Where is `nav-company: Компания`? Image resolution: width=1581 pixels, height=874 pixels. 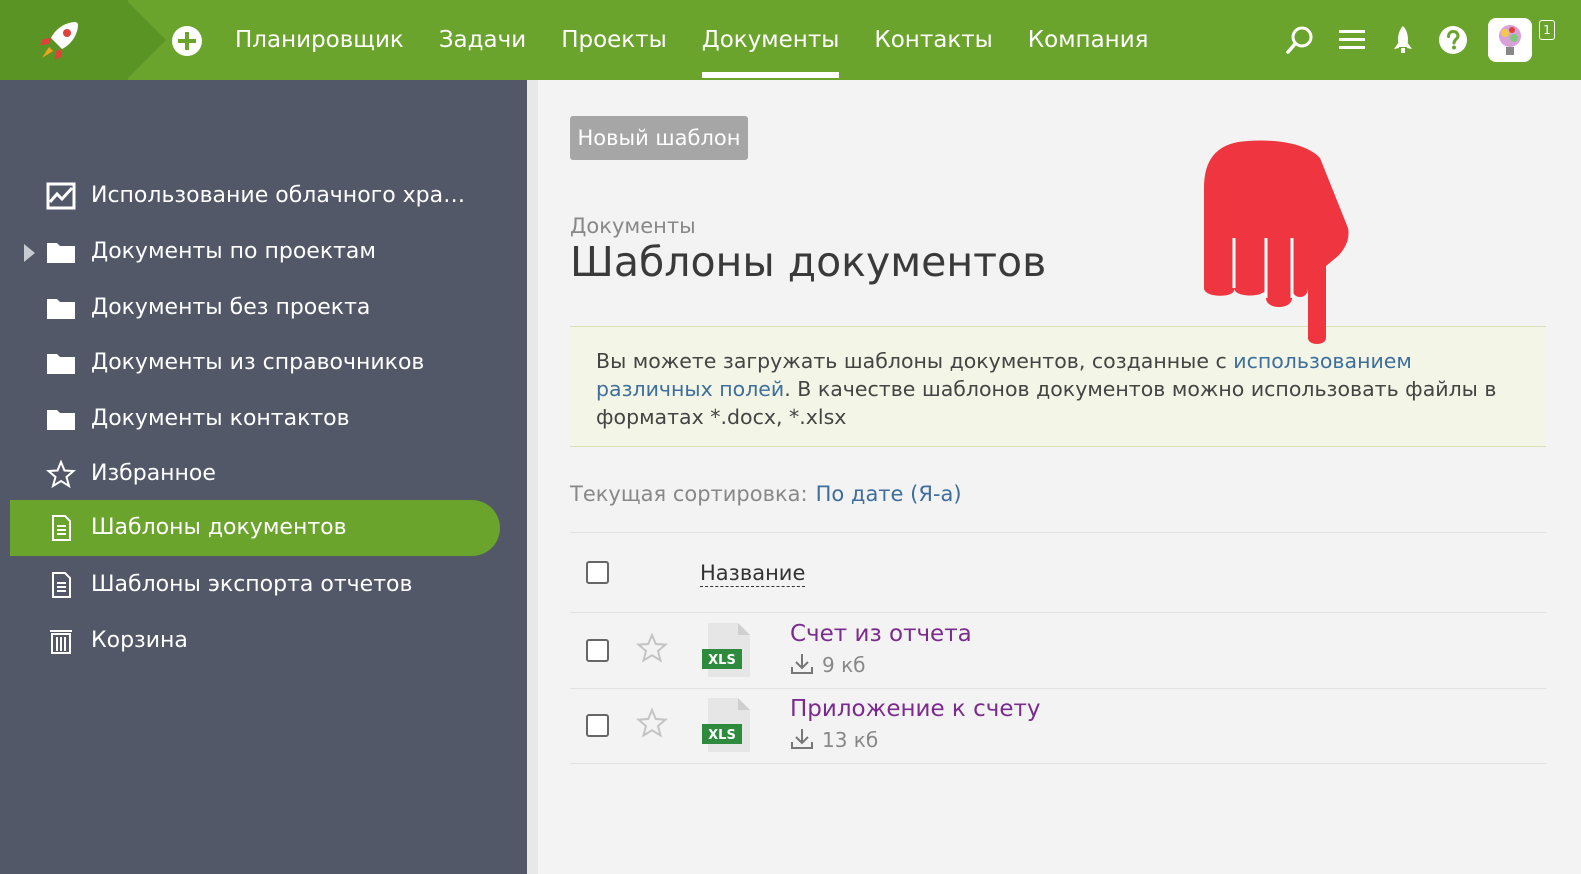 nav-company: Компания is located at coordinates (1088, 40).